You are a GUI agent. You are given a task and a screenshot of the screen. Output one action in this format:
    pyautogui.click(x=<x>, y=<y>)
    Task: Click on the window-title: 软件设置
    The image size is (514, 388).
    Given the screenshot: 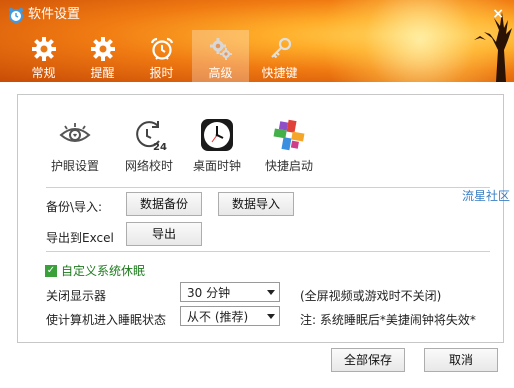 What is the action you would take?
    pyautogui.click(x=54, y=14)
    